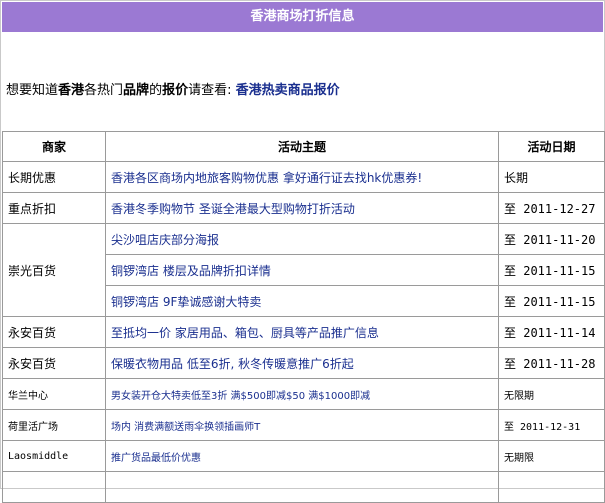 This screenshot has width=605, height=503. I want to click on topic-link, so click(302, 487).